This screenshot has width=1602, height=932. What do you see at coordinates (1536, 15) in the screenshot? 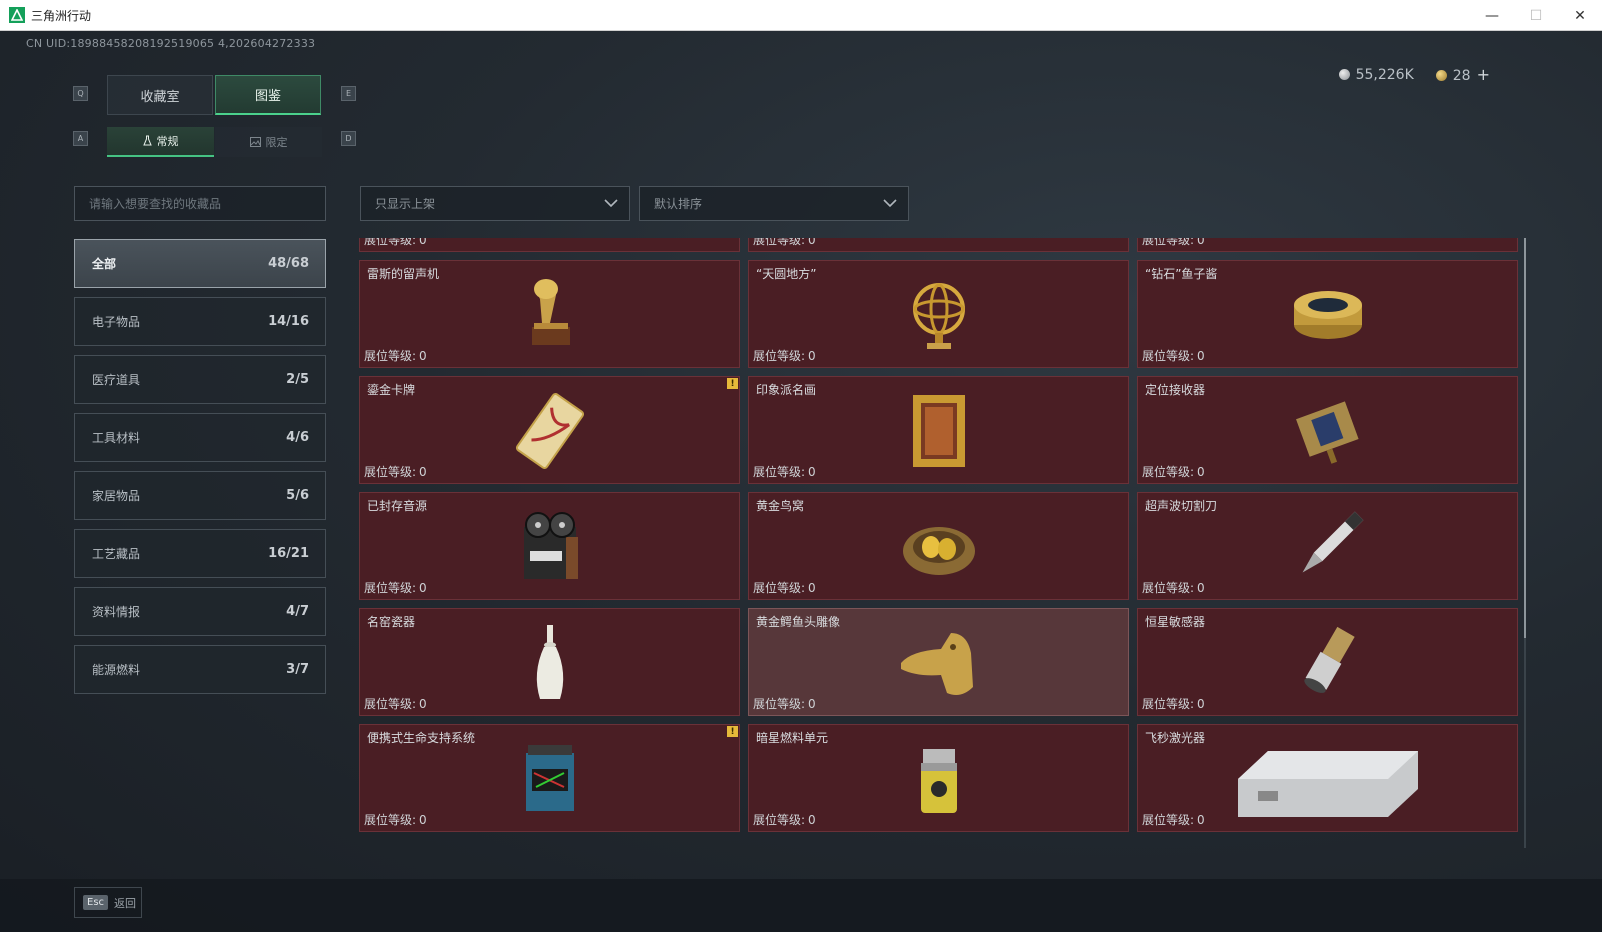
I see `maximize-button: ☐` at bounding box center [1536, 15].